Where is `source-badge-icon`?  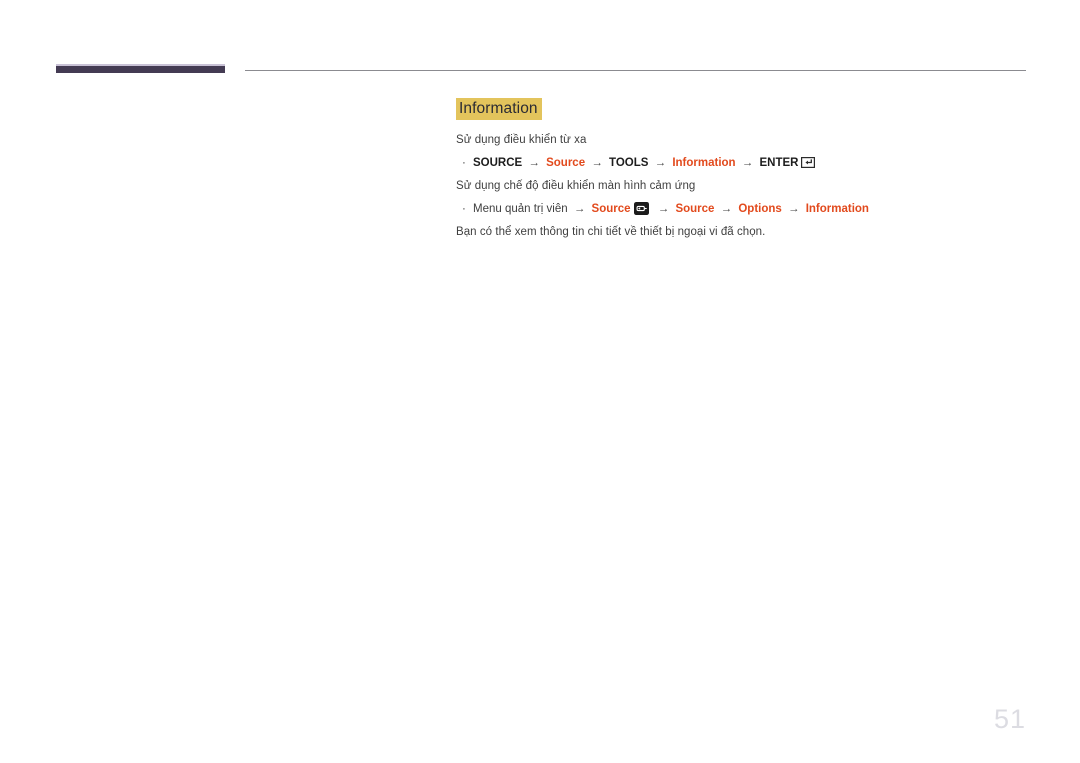 source-badge-icon is located at coordinates (641, 208).